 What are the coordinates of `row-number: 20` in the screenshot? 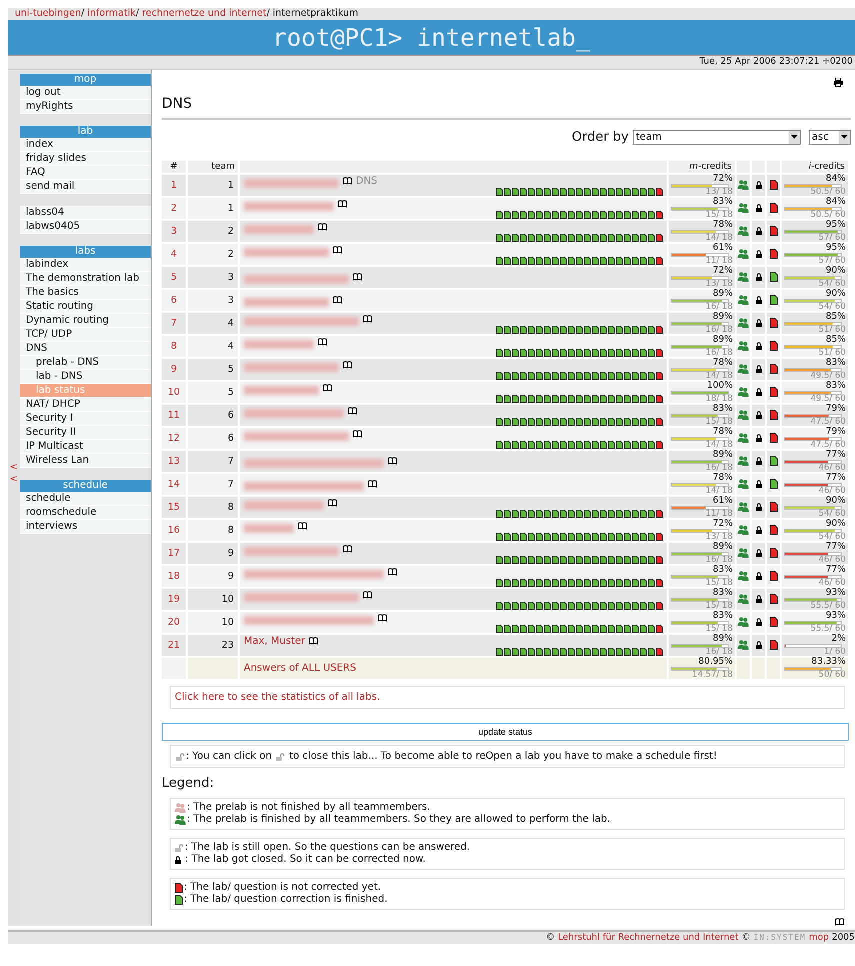 It's located at (174, 622).